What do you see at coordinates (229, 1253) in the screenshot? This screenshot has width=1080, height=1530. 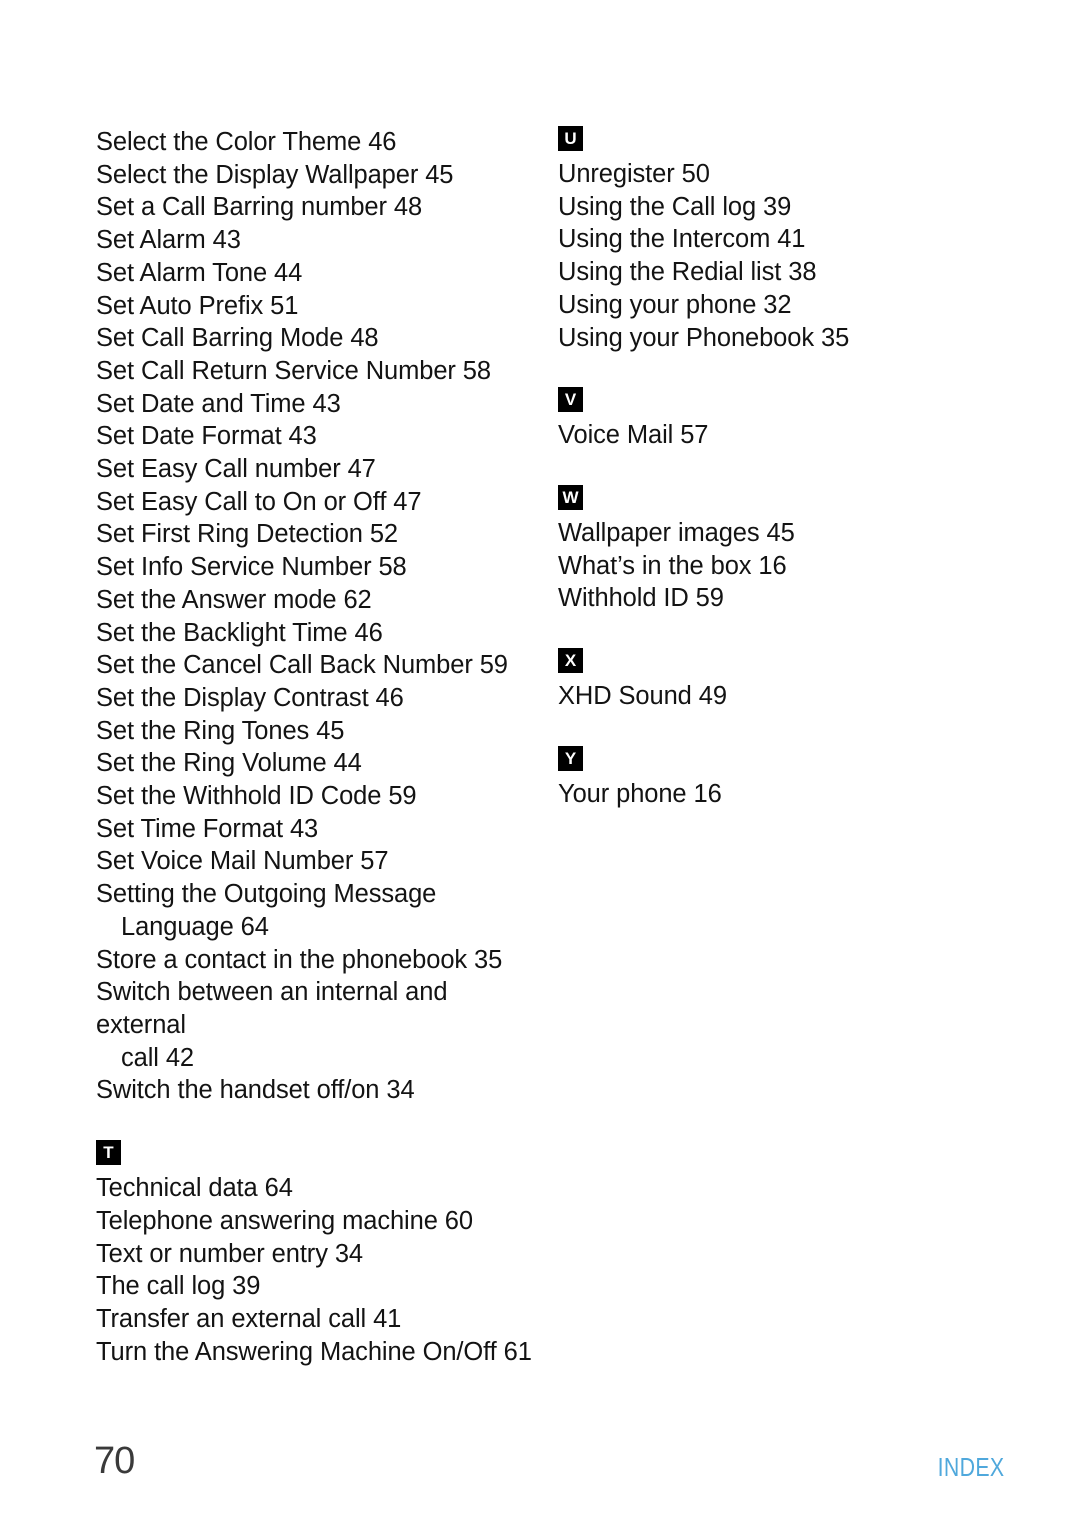 I see `index-entry-text: Text or number entry 34` at bounding box center [229, 1253].